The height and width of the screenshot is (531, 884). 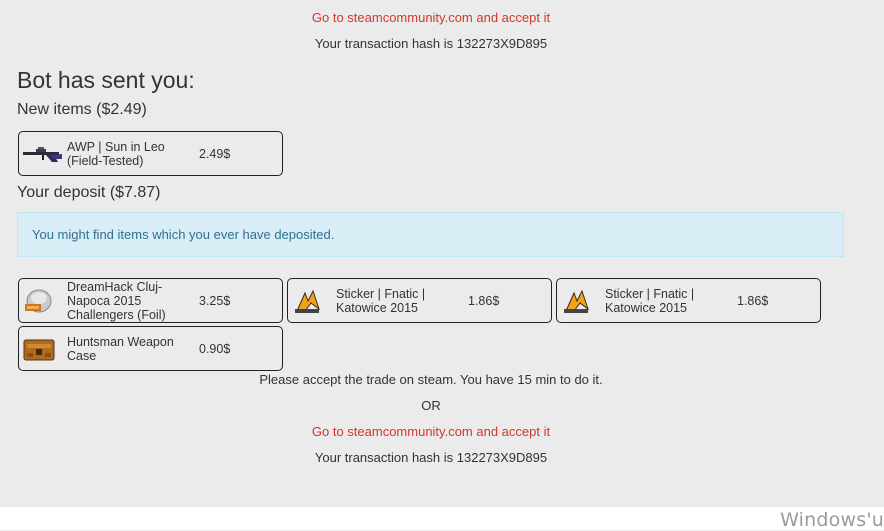 I want to click on transaction-hash-top: Your transaction hash is 132273X9D895, so click(x=431, y=43).